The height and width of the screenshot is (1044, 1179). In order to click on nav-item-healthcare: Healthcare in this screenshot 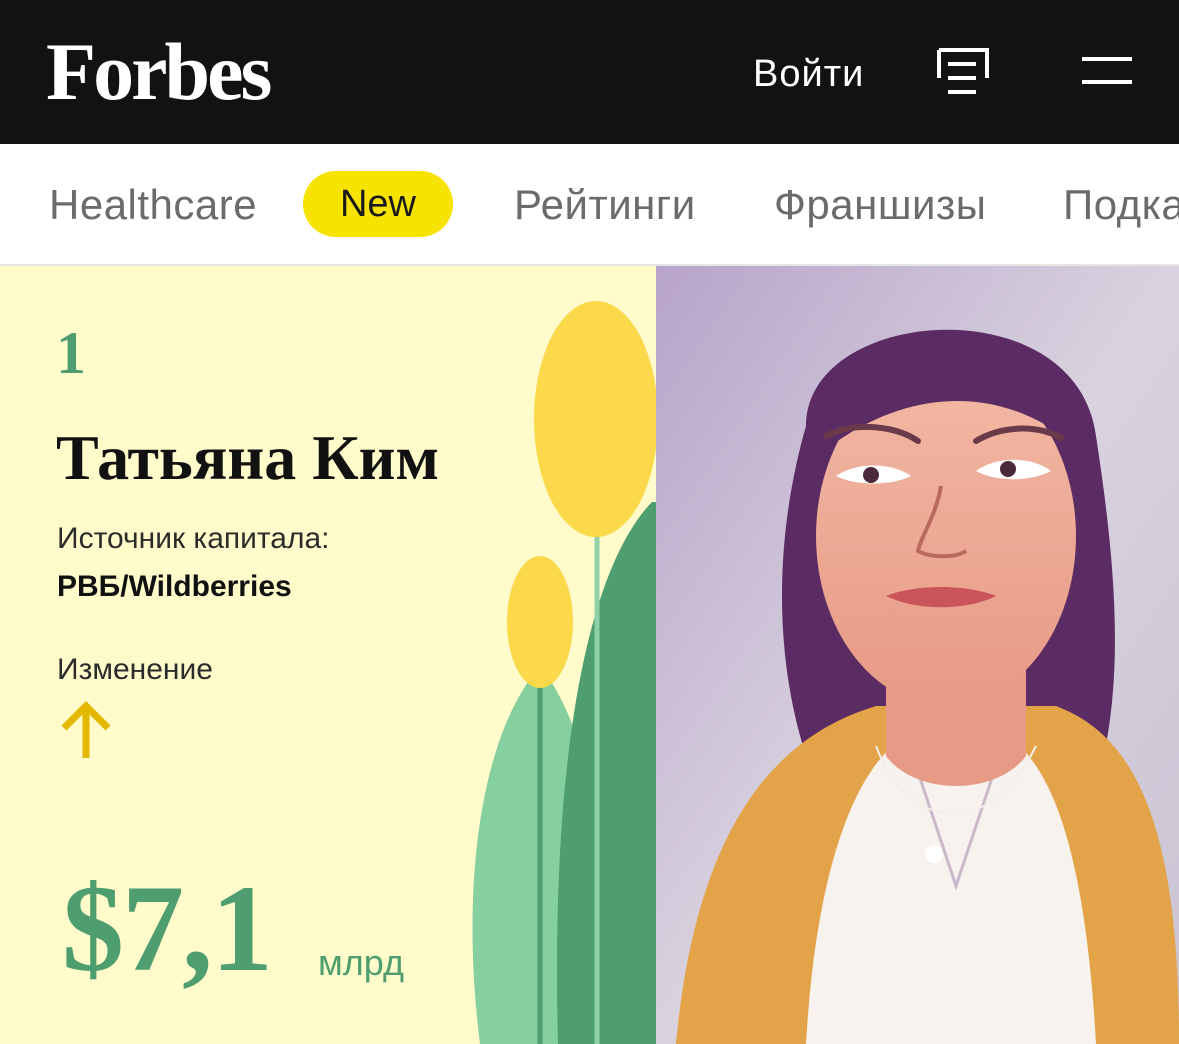, I will do `click(153, 205)`.